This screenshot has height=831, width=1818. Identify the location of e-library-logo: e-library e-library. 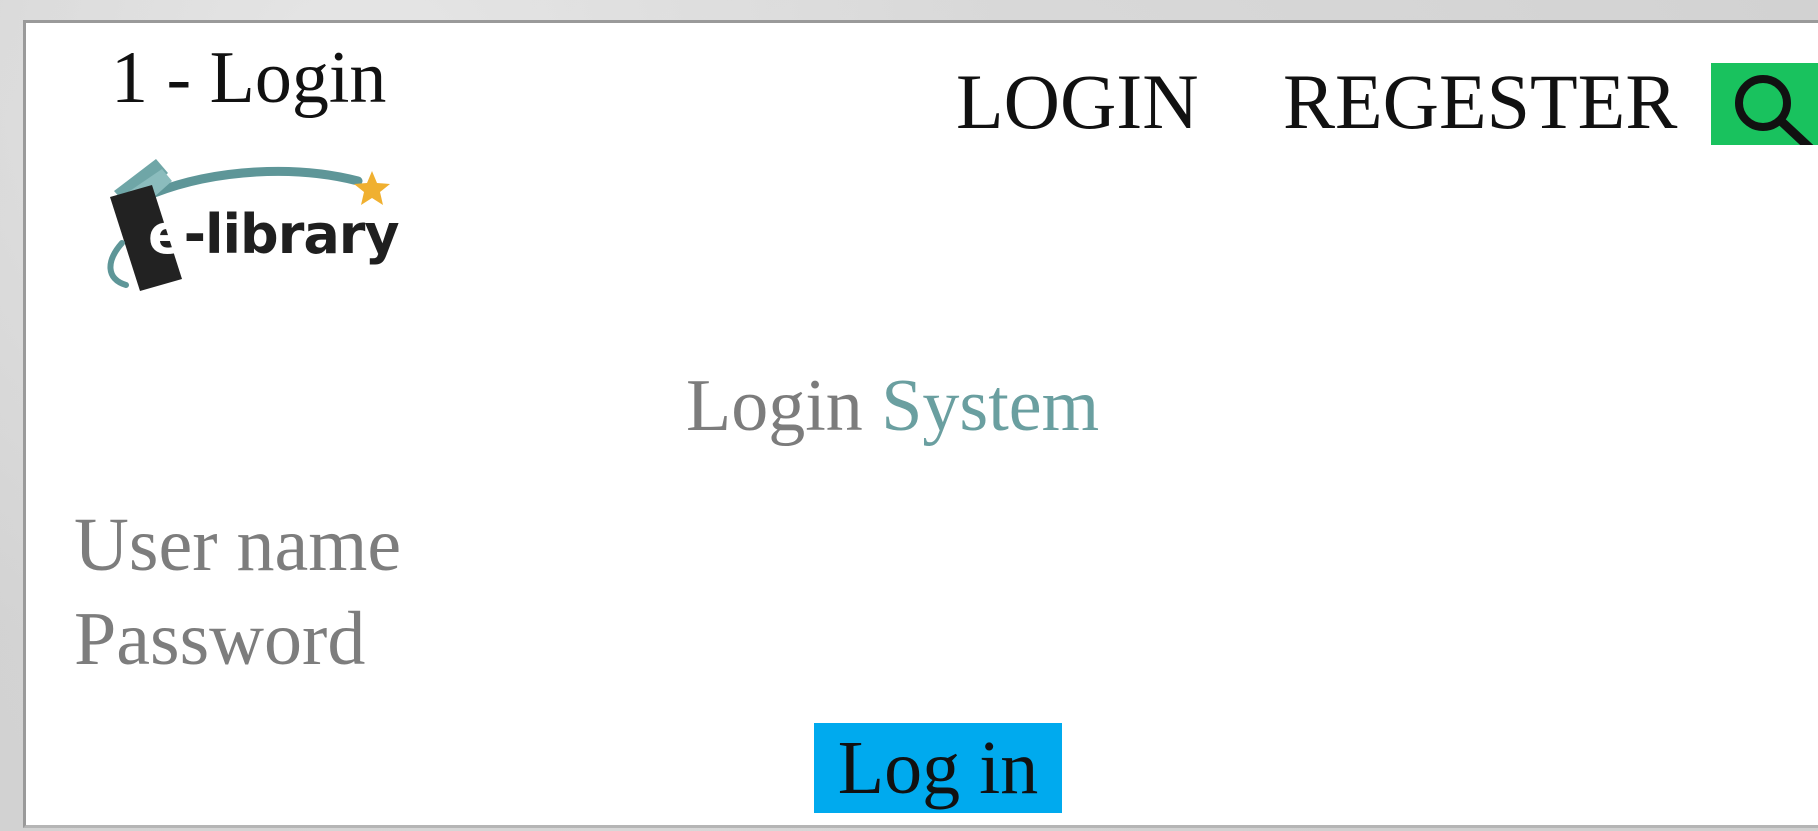
(266, 227).